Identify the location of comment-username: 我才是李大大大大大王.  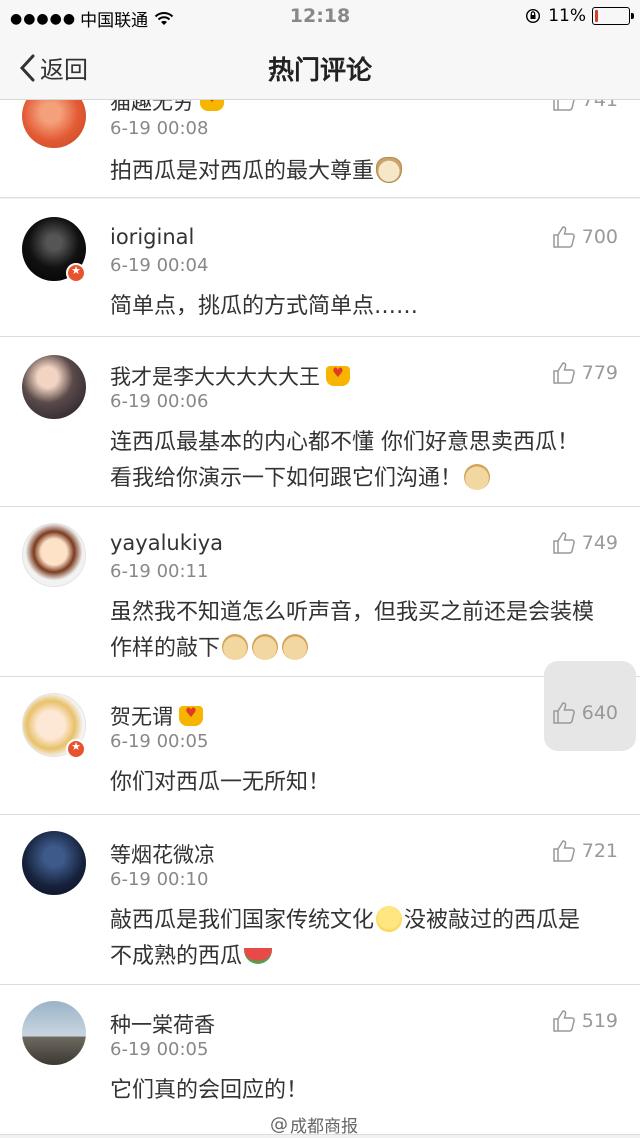
(230, 376).